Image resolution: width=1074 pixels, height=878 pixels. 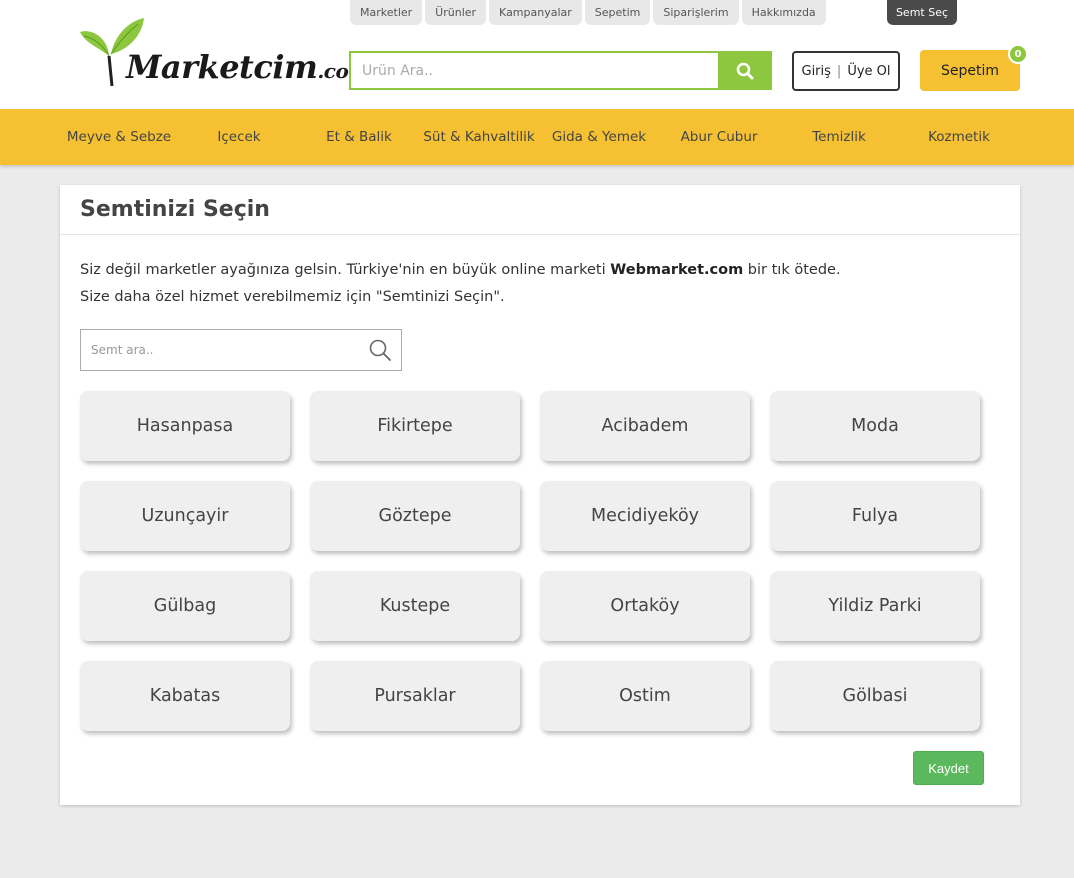 What do you see at coordinates (948, 768) in the screenshot?
I see `save-button: Kaydet` at bounding box center [948, 768].